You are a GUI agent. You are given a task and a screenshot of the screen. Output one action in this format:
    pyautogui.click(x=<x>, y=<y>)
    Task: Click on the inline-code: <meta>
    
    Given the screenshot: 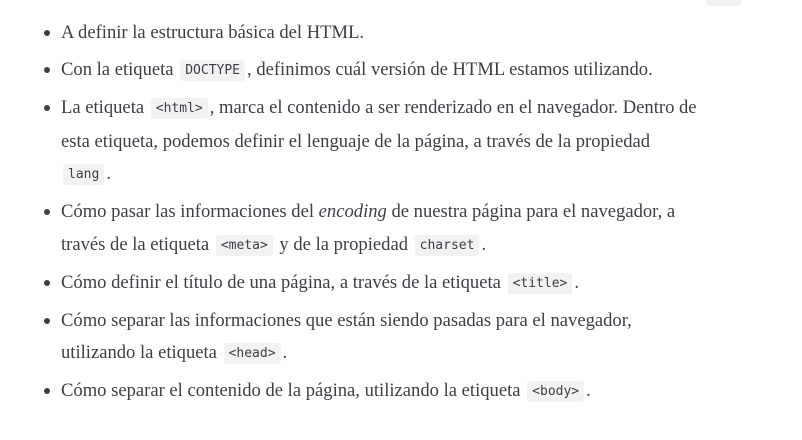 What is the action you would take?
    pyautogui.click(x=244, y=245)
    